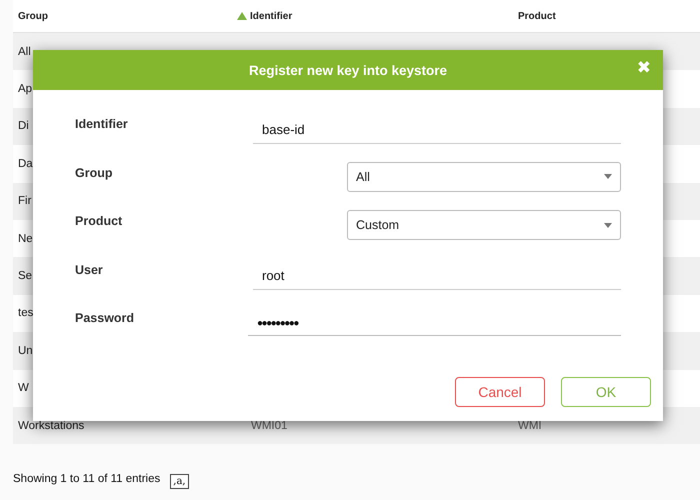 The image size is (700, 500). Describe the element at coordinates (269, 426) in the screenshot. I see `table-cell-text: WMI01` at that location.